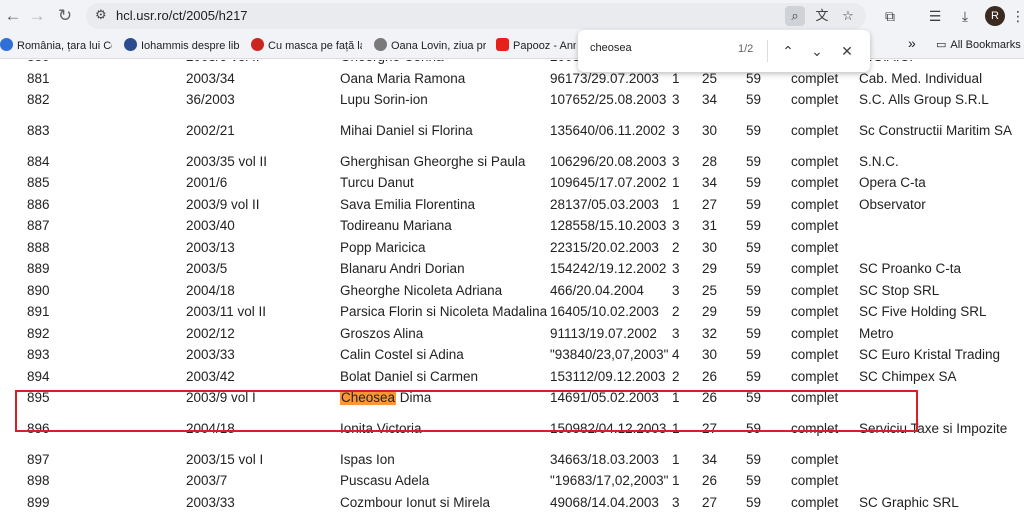 The height and width of the screenshot is (515, 1024). What do you see at coordinates (848, 16) in the screenshot?
I see `bookmark-star-icon: ☆` at bounding box center [848, 16].